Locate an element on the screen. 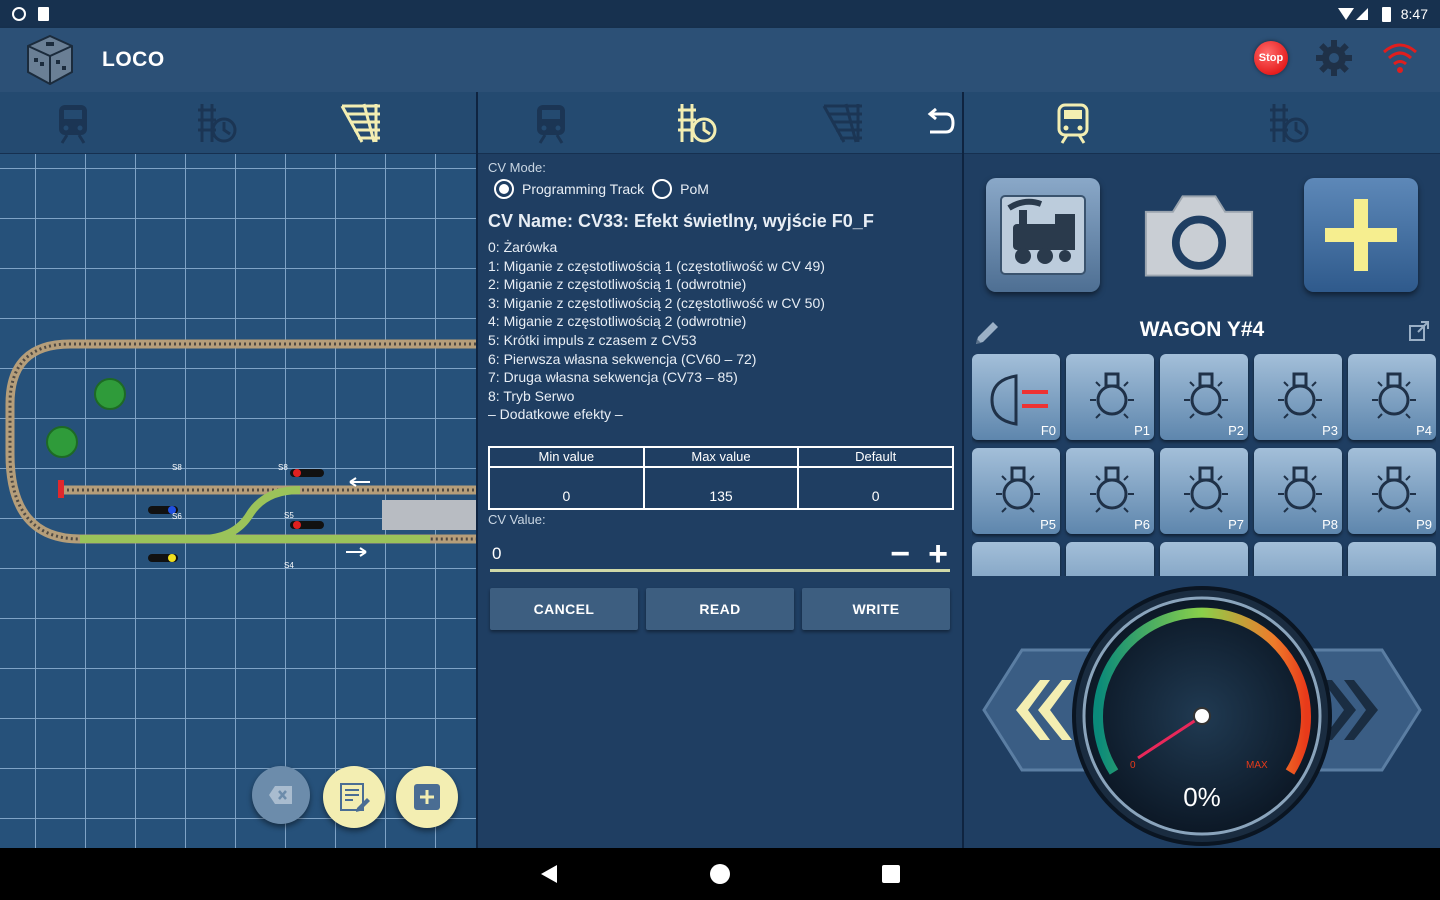 The height and width of the screenshot is (900, 1440). function-button-p1: P1 is located at coordinates (1110, 397).